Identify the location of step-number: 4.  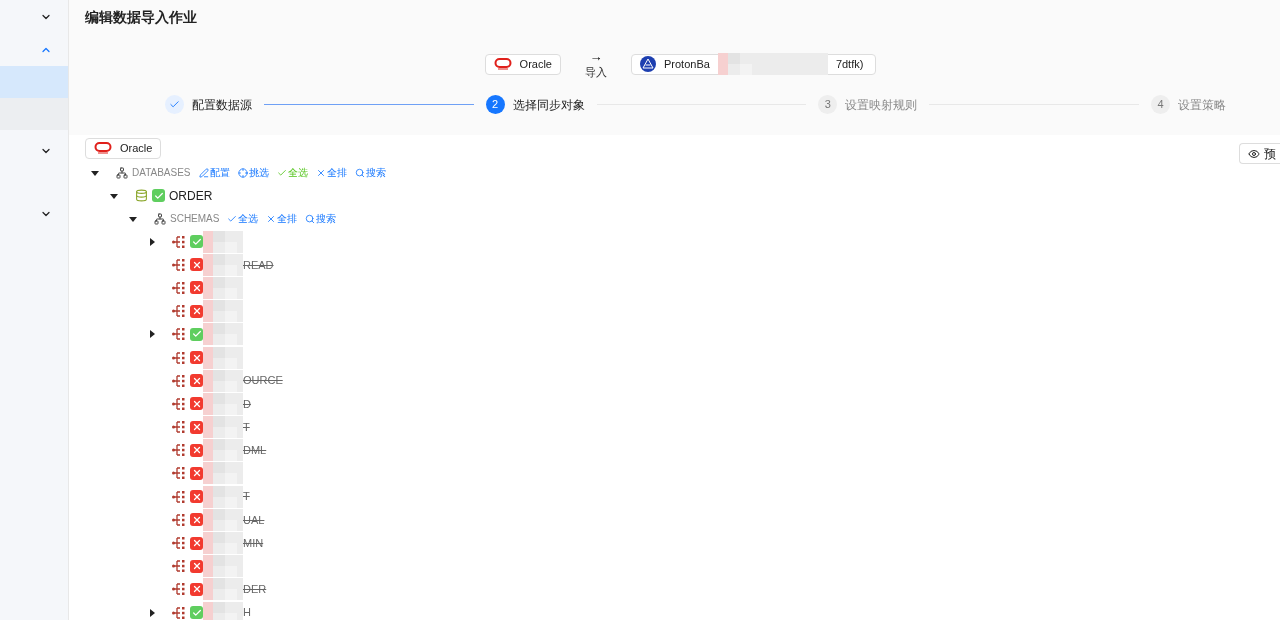
(1160, 104).